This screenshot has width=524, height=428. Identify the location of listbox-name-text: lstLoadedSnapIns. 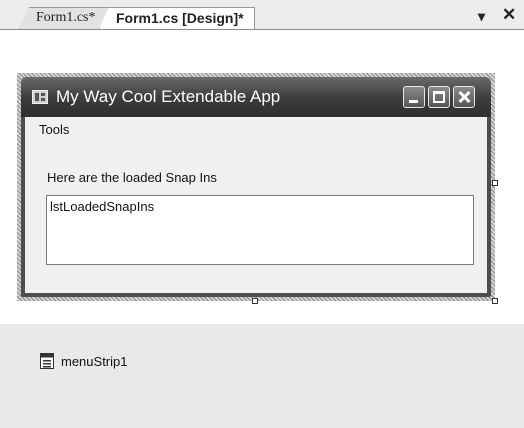
(102, 206).